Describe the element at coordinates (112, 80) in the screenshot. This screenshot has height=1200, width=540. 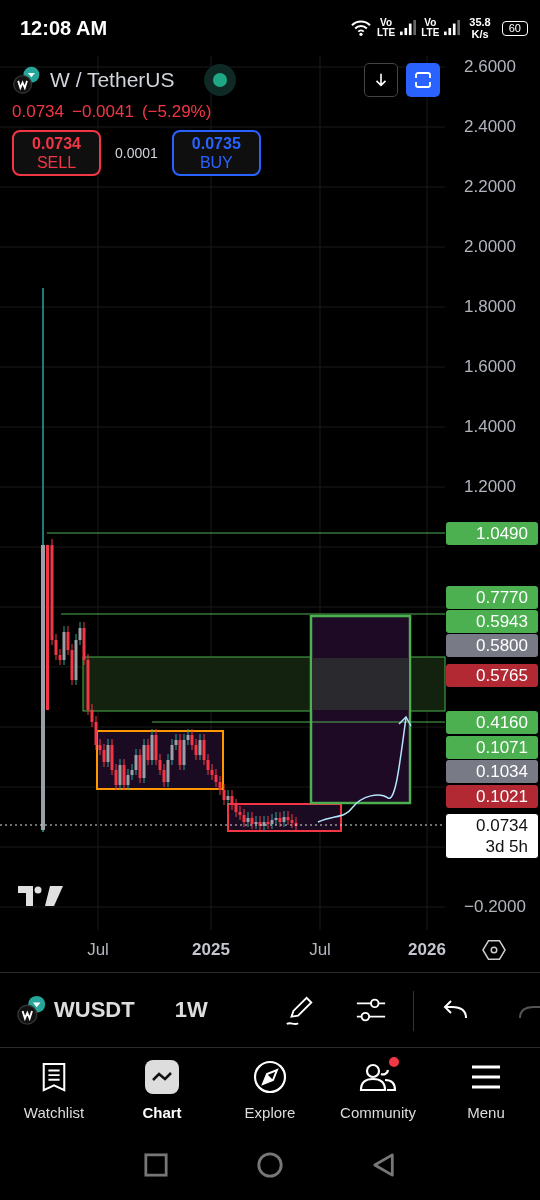
I see `symbol-title: W / TetherUS` at that location.